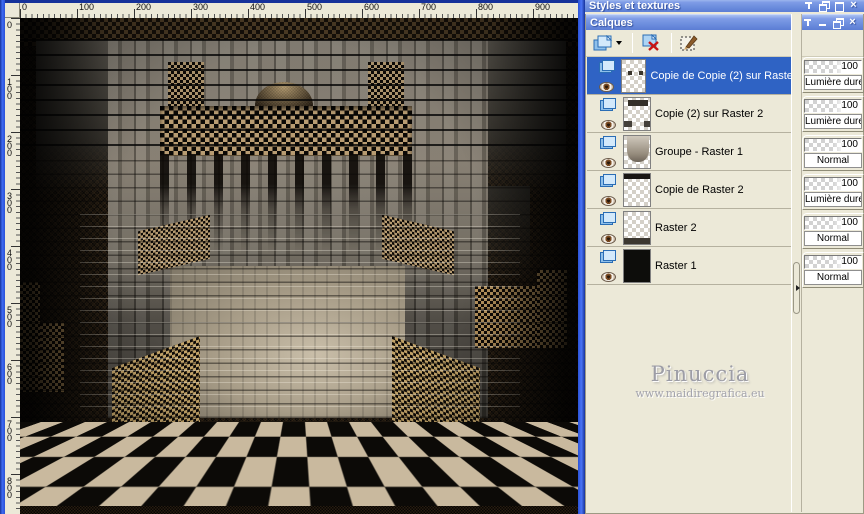 The image size is (864, 514). I want to click on layer-row: Copie (2) sur Raster 2, so click(689, 114).